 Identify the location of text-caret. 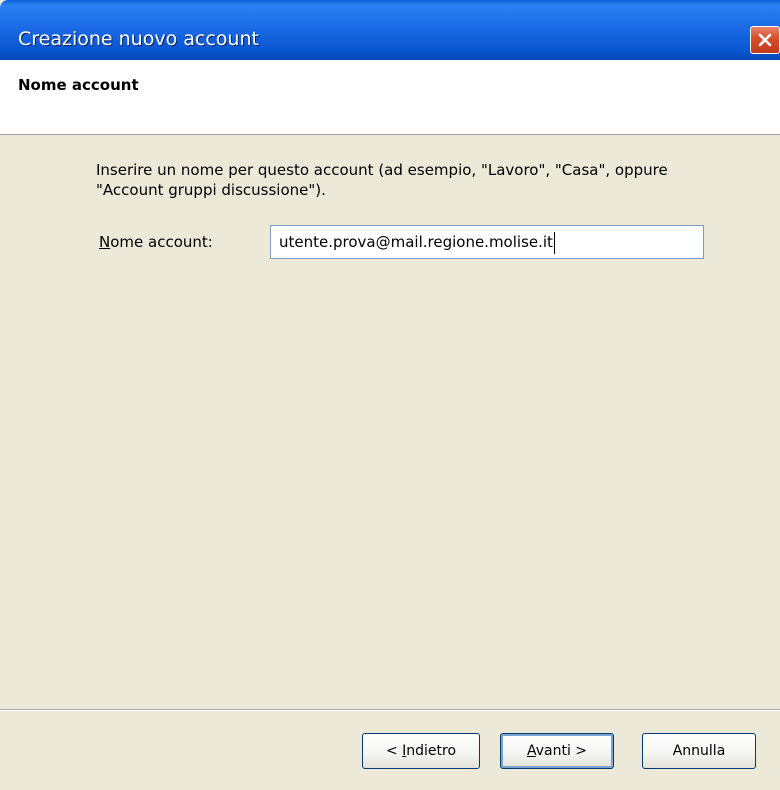
(554, 242).